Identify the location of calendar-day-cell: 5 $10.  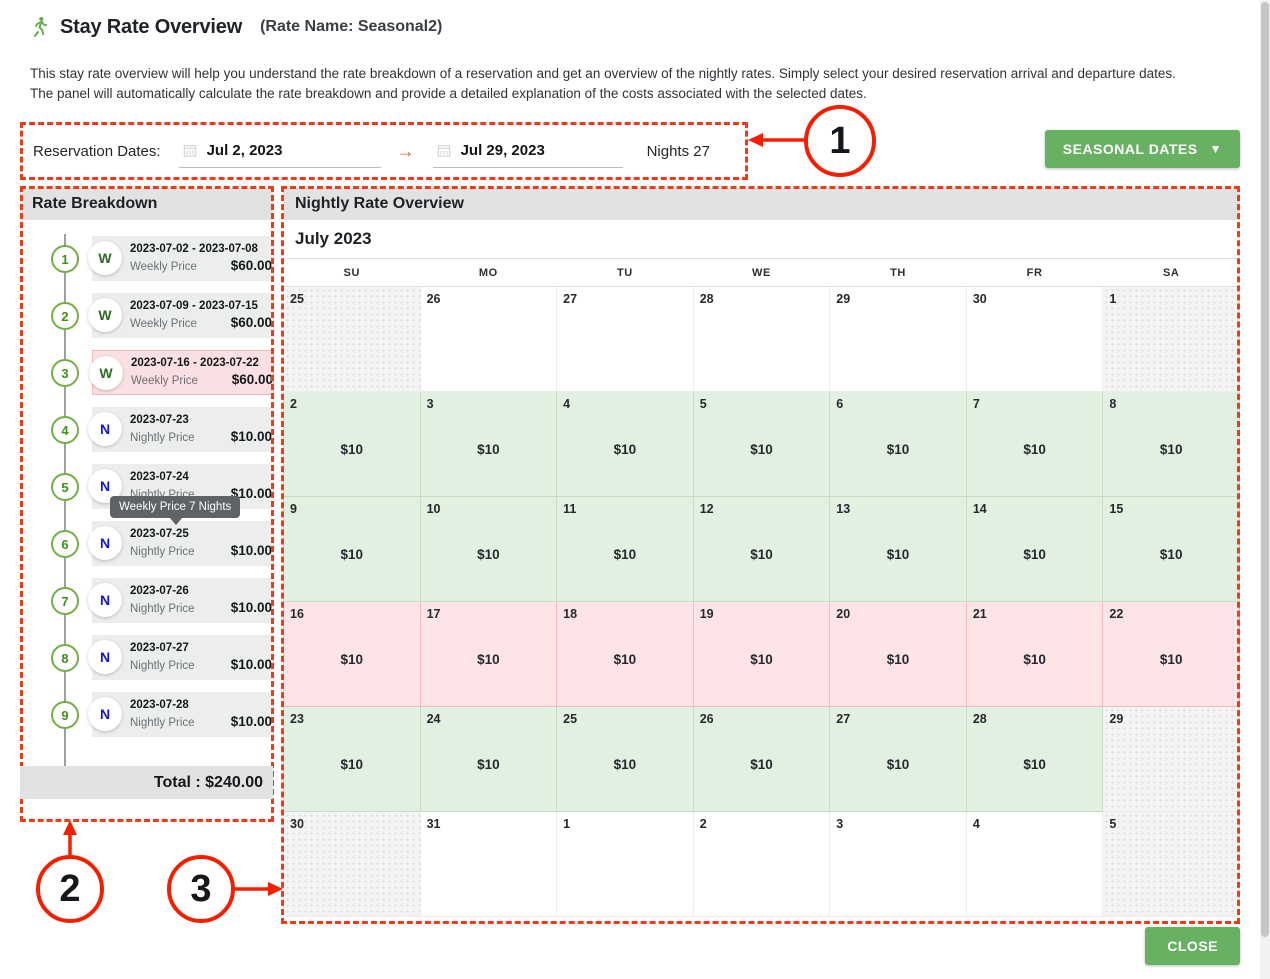
(761, 444).